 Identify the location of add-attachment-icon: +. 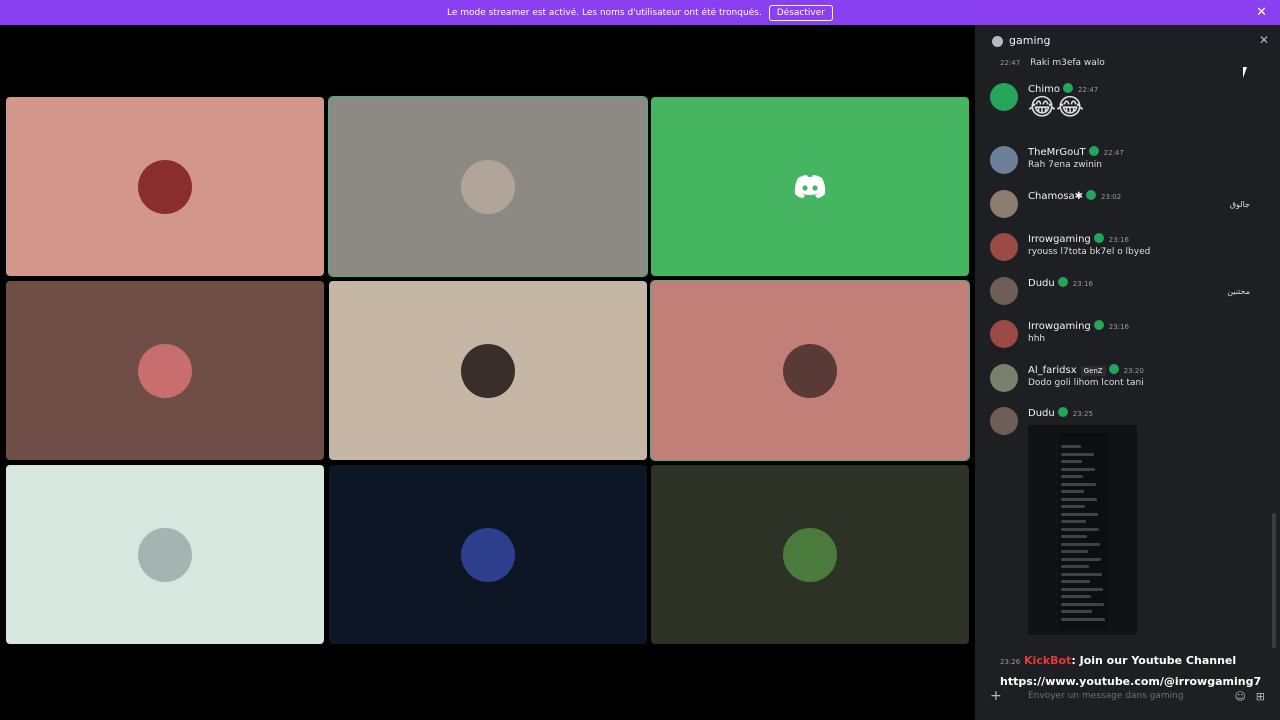
(1000, 696).